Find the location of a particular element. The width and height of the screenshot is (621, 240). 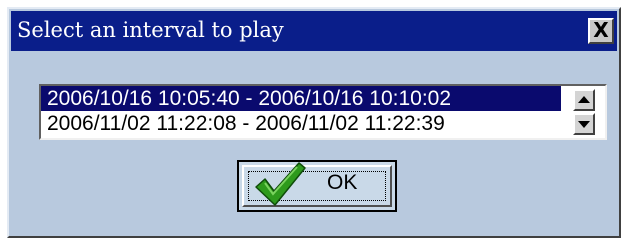

scroll-up-button is located at coordinates (584, 100).